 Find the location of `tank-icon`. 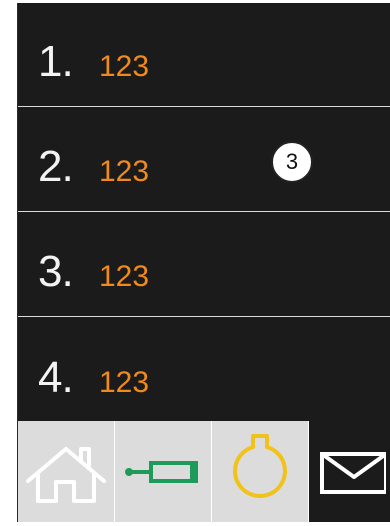

tank-icon is located at coordinates (260, 472).